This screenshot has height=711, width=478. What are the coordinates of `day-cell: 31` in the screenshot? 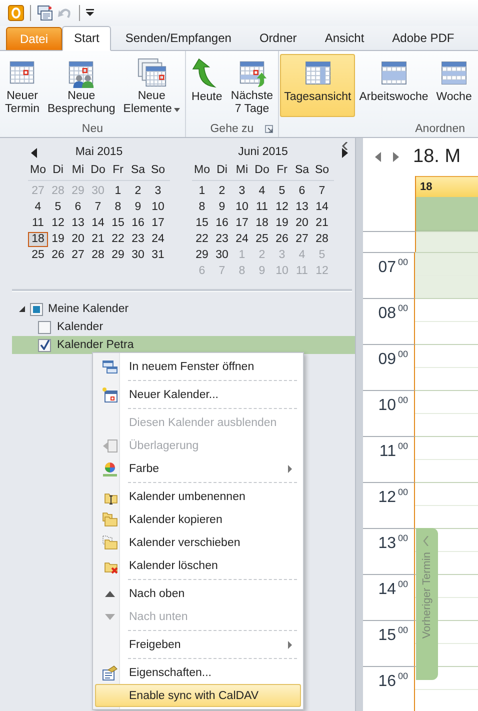 It's located at (158, 255).